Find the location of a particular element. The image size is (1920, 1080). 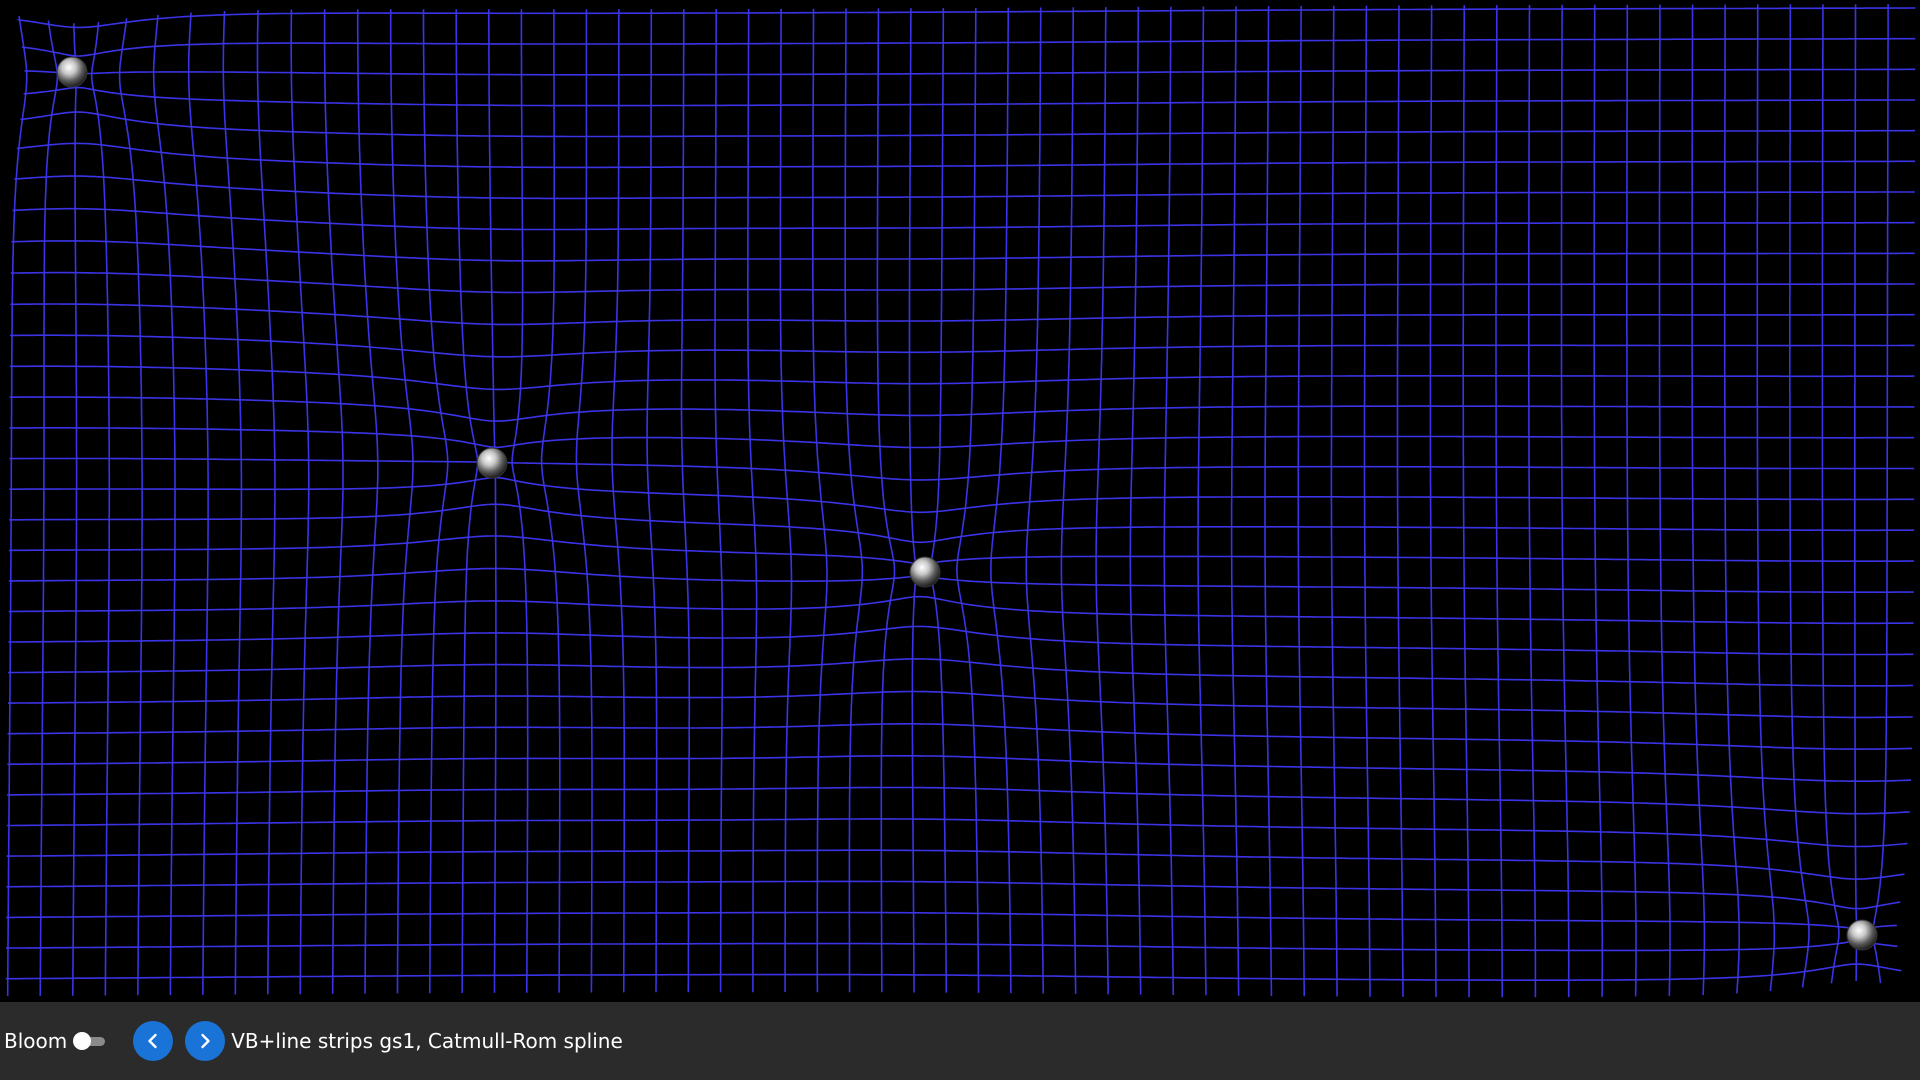

chevron-right-icon is located at coordinates (205, 1041).